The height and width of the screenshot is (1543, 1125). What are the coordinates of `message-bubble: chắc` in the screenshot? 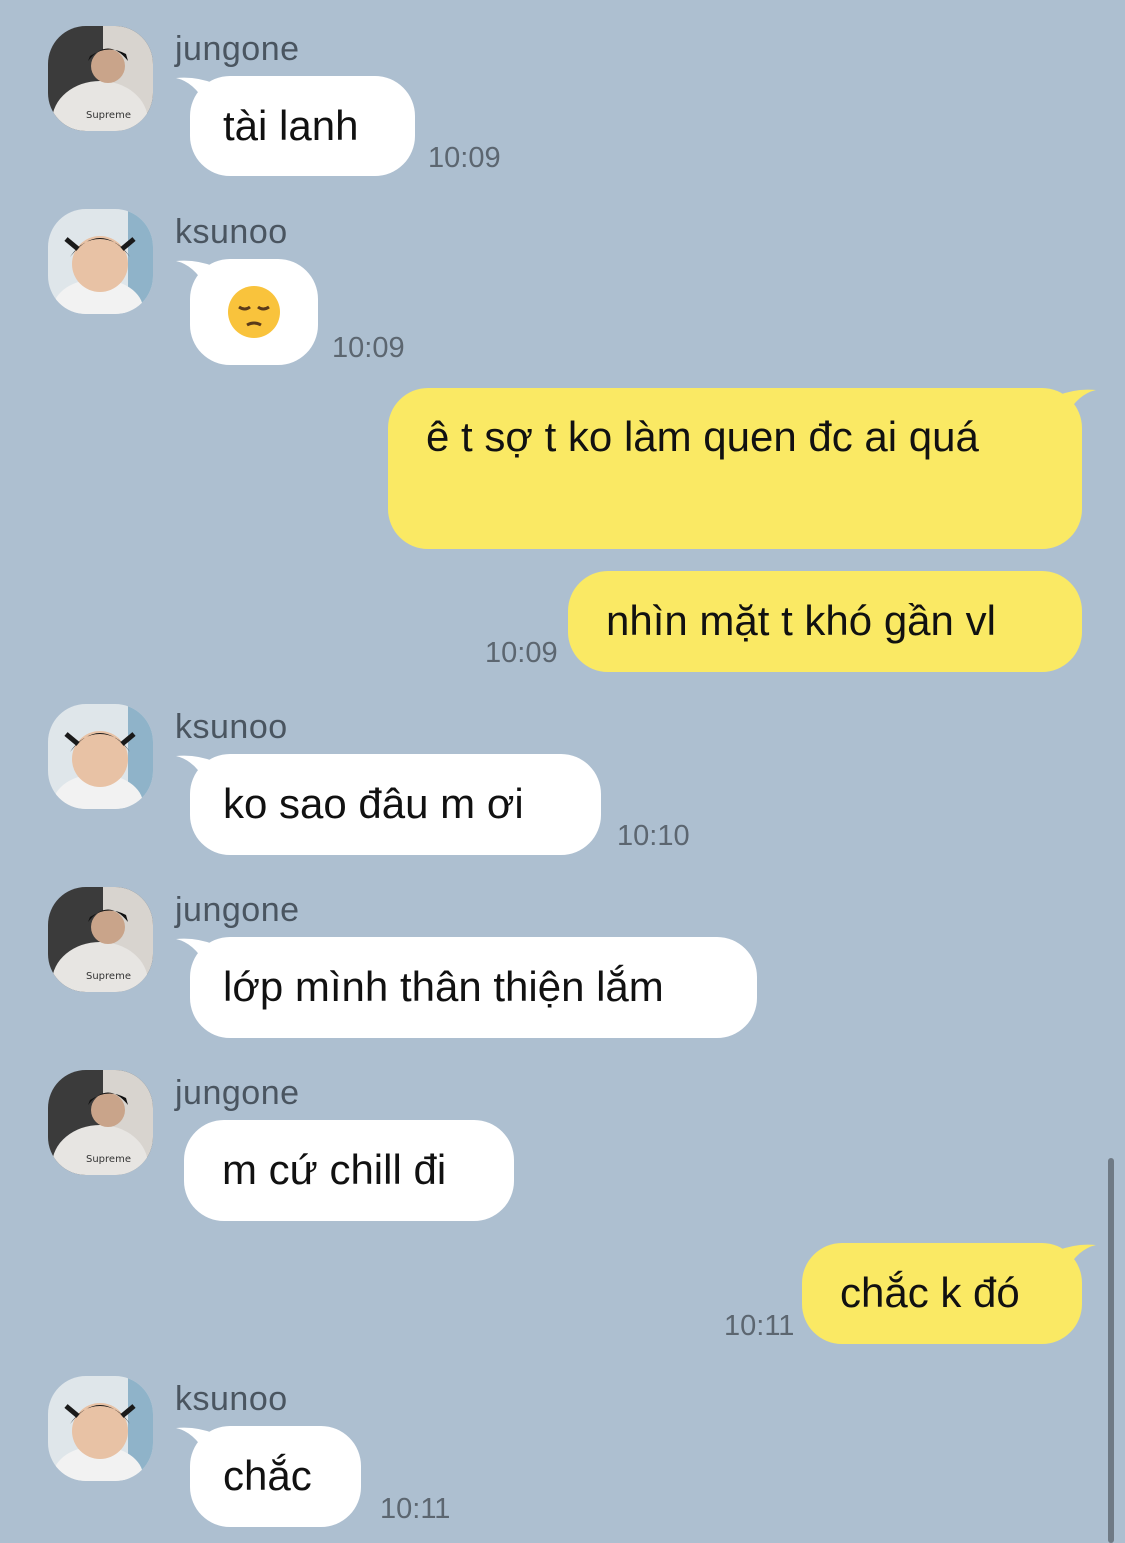 It's located at (268, 1476).